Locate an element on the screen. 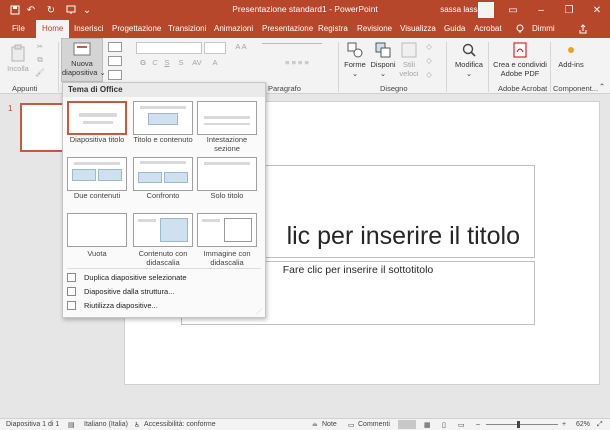 The width and height of the screenshot is (610, 430). outline-icon is located at coordinates (71, 291).